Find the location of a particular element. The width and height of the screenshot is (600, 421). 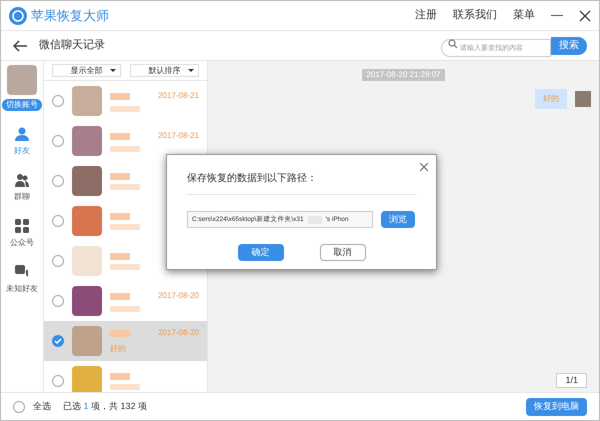

header-link: 联系我们 is located at coordinates (475, 15).